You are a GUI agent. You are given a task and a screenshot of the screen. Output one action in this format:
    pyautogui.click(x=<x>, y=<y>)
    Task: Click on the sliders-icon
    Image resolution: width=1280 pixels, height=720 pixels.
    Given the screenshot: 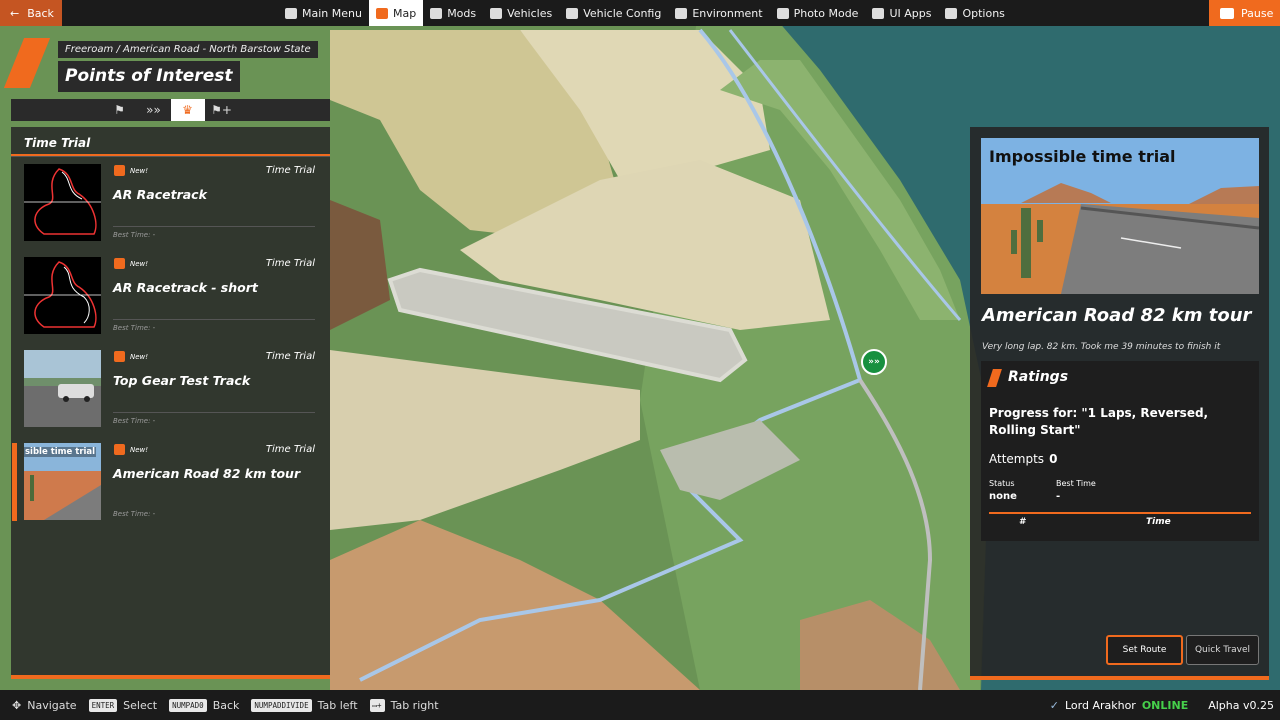 What is the action you would take?
    pyautogui.click(x=951, y=13)
    